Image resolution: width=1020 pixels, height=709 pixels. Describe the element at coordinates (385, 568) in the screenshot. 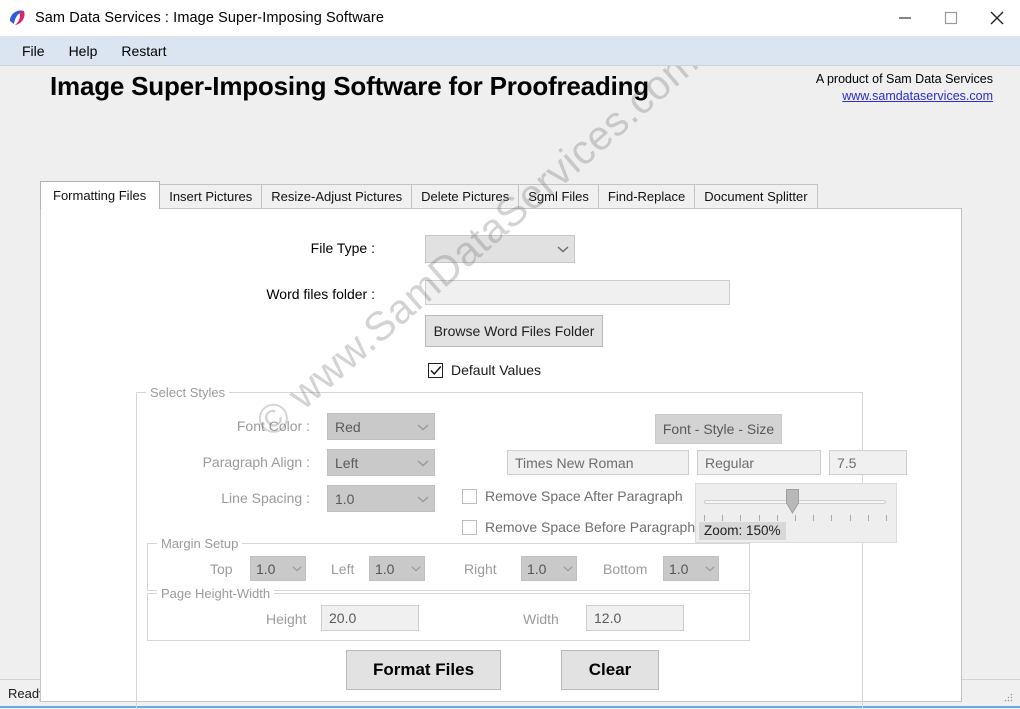

I see `margin-left-value: 1.0` at that location.